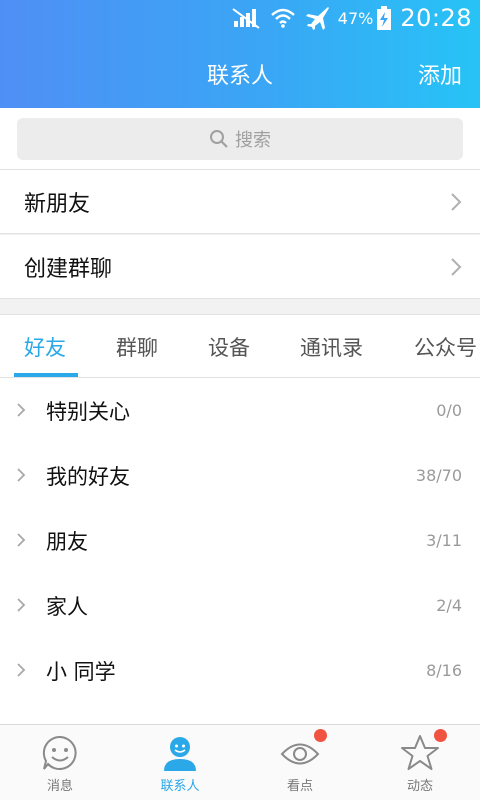  Describe the element at coordinates (331, 347) in the screenshot. I see `tab-address-book: 通讯录` at that location.